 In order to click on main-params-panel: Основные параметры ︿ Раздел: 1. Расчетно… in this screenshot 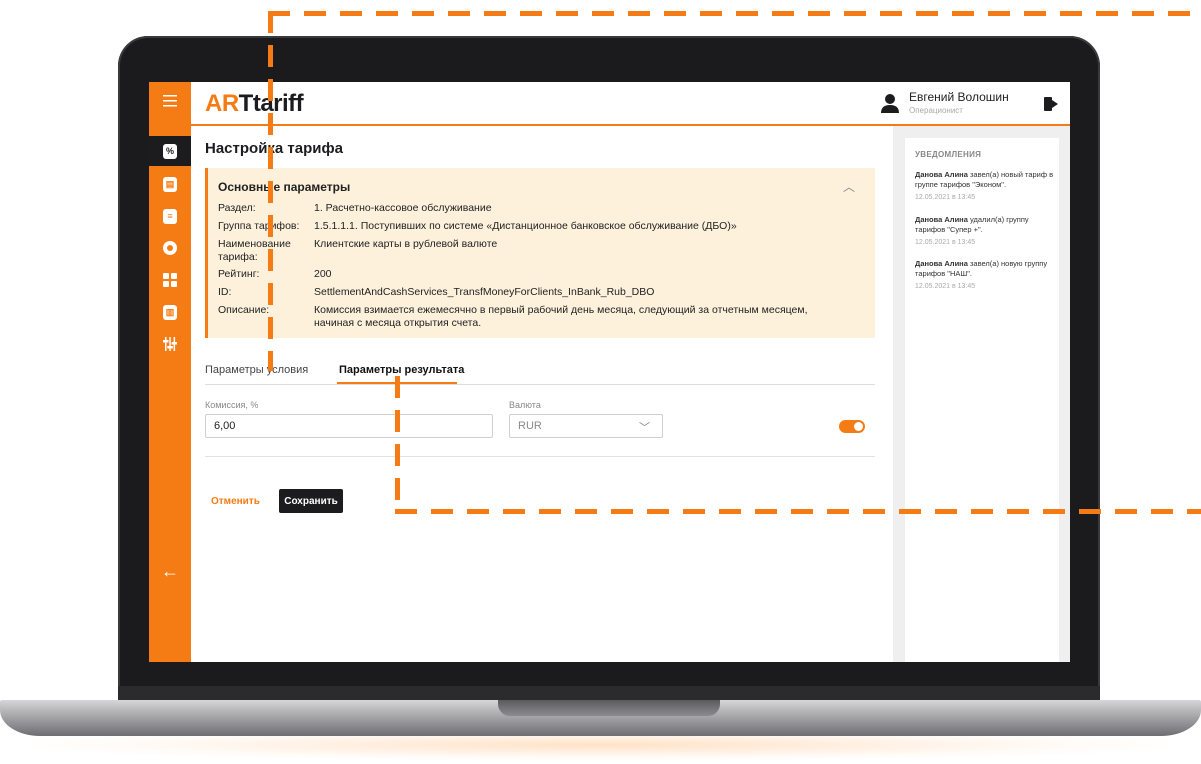, I will do `click(540, 253)`.